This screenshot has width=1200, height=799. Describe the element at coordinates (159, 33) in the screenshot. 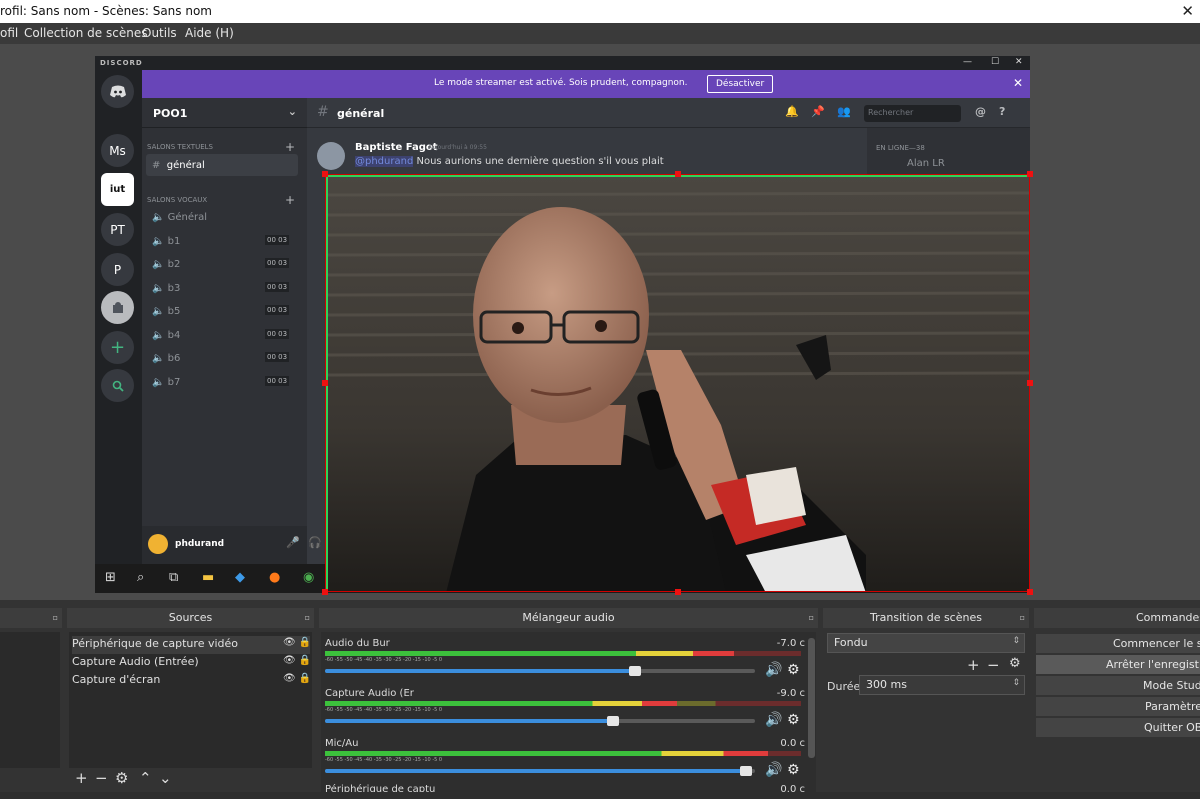

I see `menu-tools: Outils` at that location.